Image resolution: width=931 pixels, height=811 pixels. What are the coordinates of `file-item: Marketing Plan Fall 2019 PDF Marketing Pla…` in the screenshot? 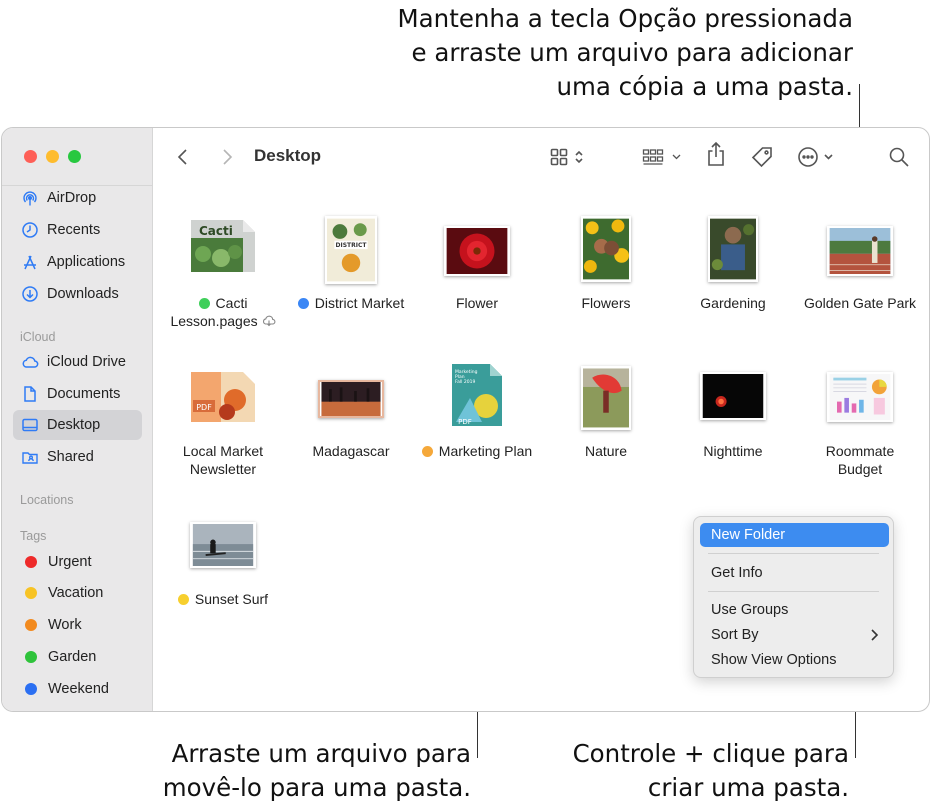 It's located at (477, 417).